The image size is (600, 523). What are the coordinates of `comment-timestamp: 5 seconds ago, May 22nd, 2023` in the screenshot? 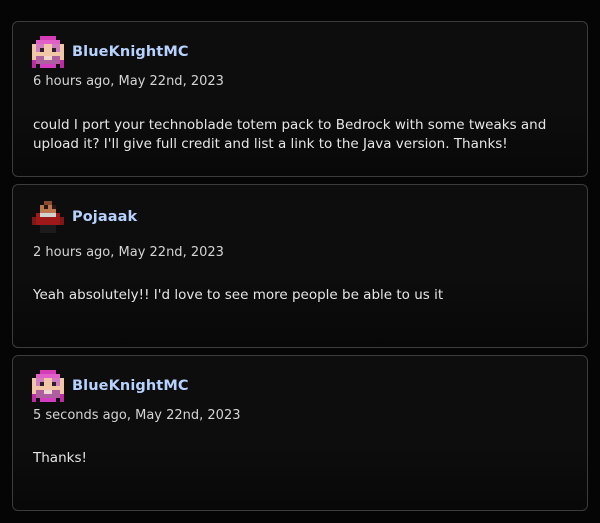 It's located at (137, 415).